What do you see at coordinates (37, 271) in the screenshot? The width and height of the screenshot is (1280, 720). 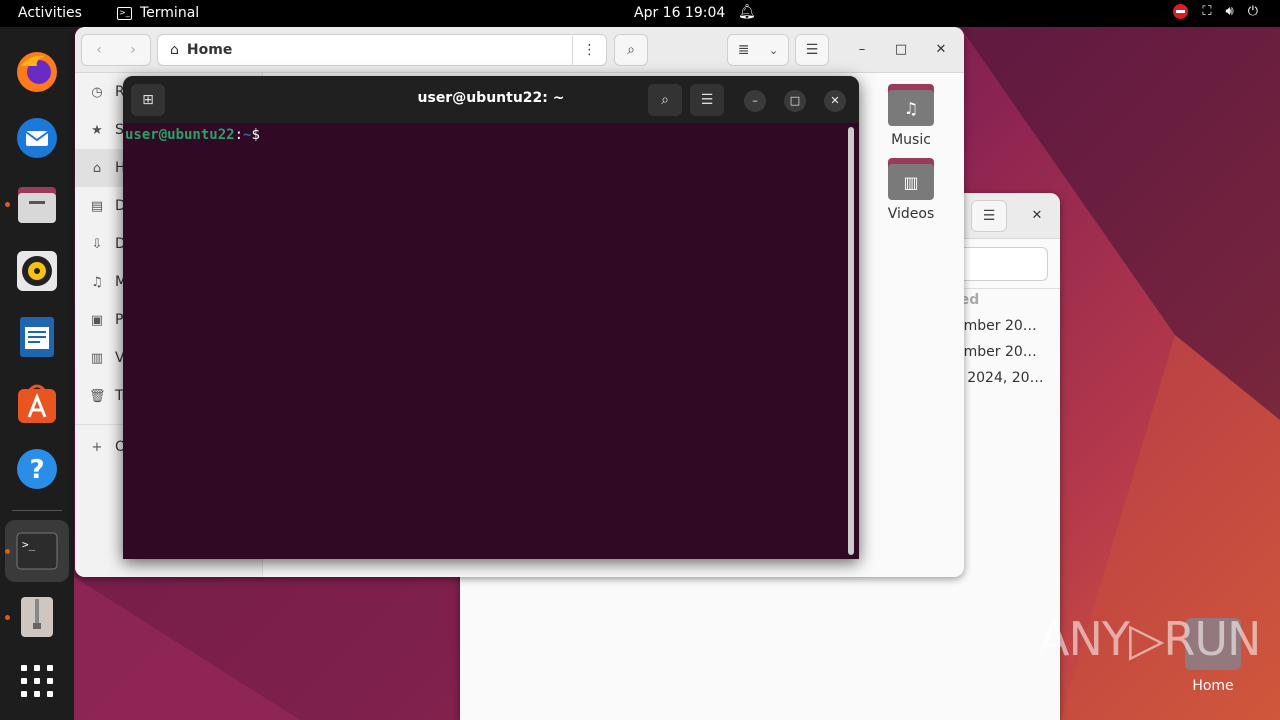 I see `rhythmbox-icon` at bounding box center [37, 271].